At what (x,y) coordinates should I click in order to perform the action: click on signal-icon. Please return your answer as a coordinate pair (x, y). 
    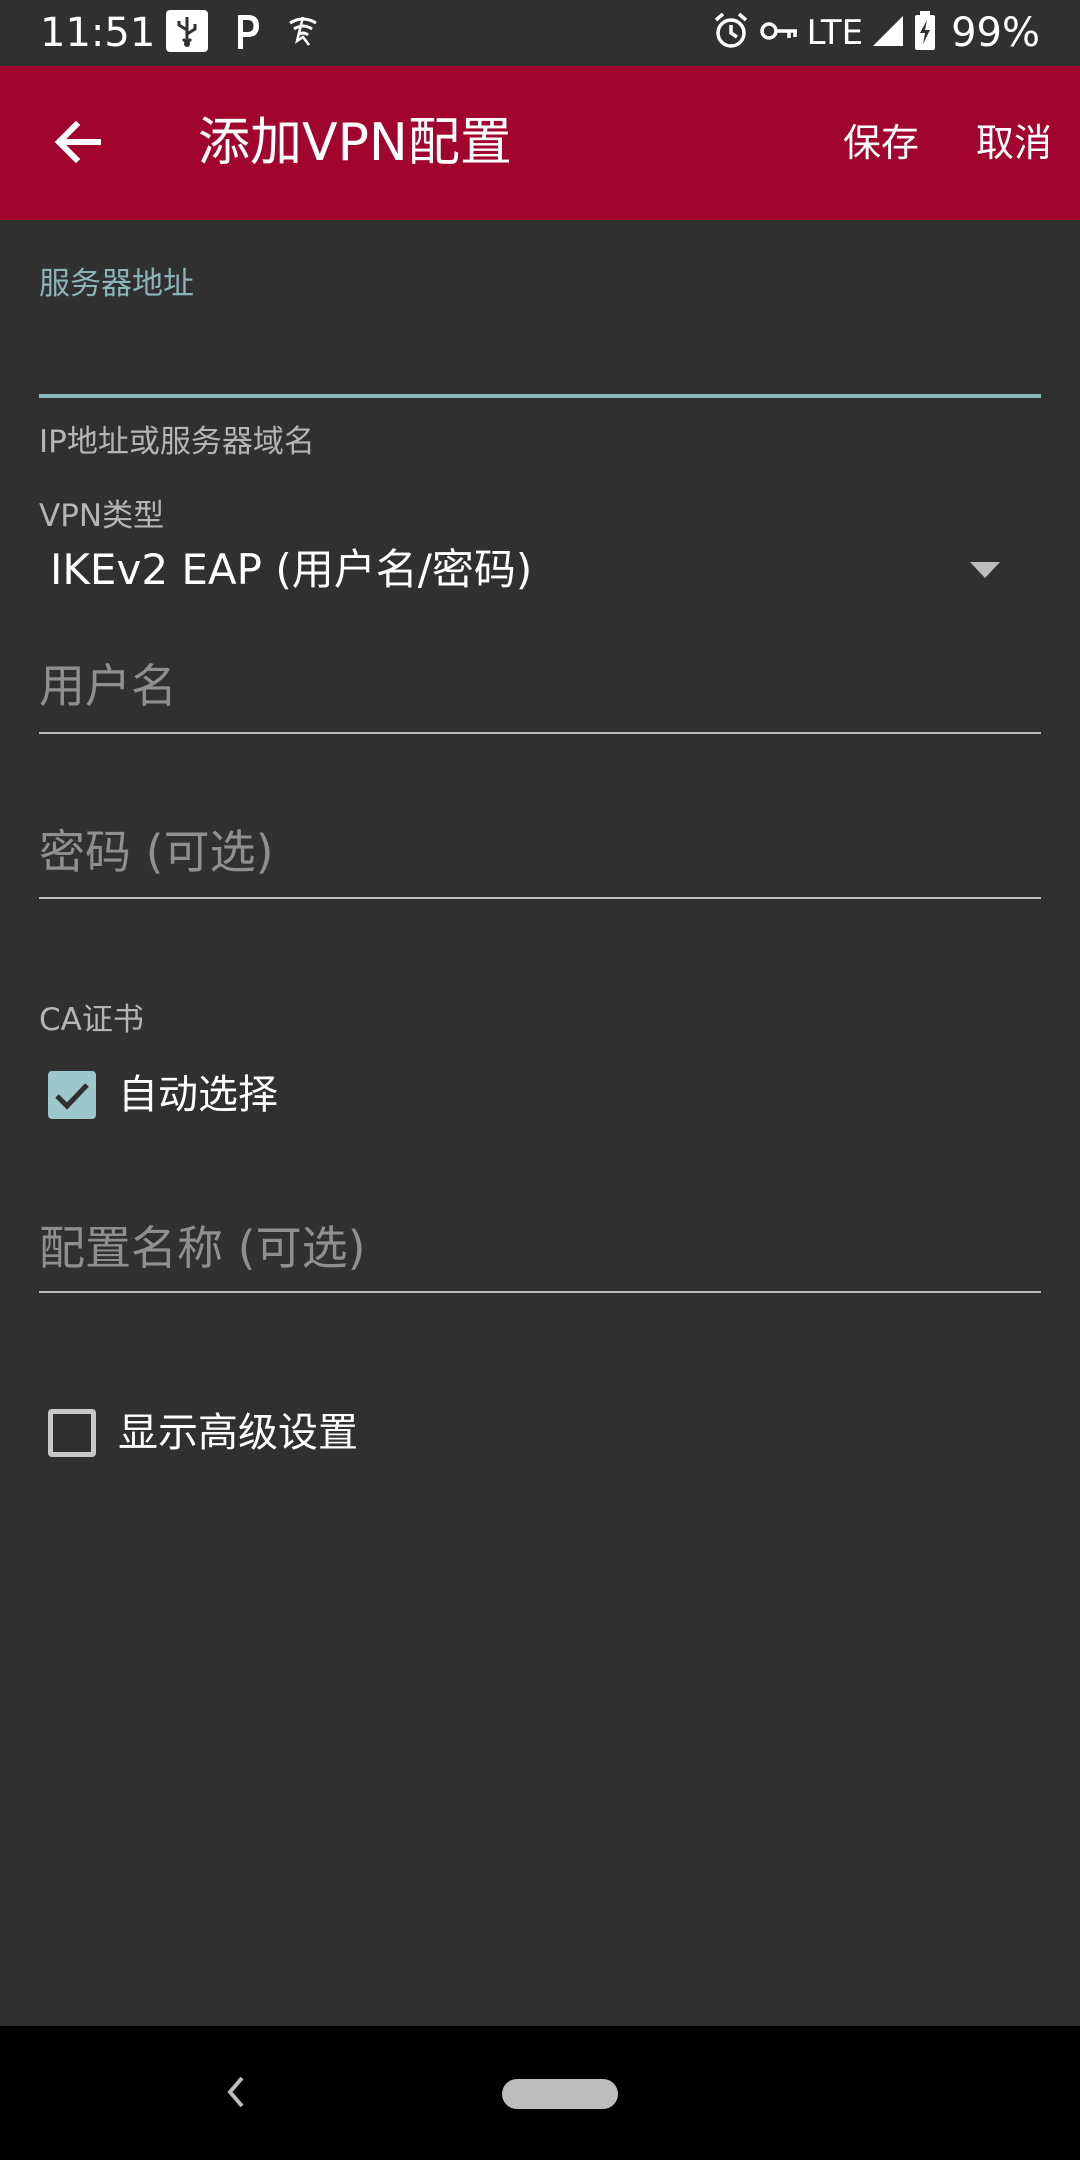
    Looking at the image, I should click on (888, 33).